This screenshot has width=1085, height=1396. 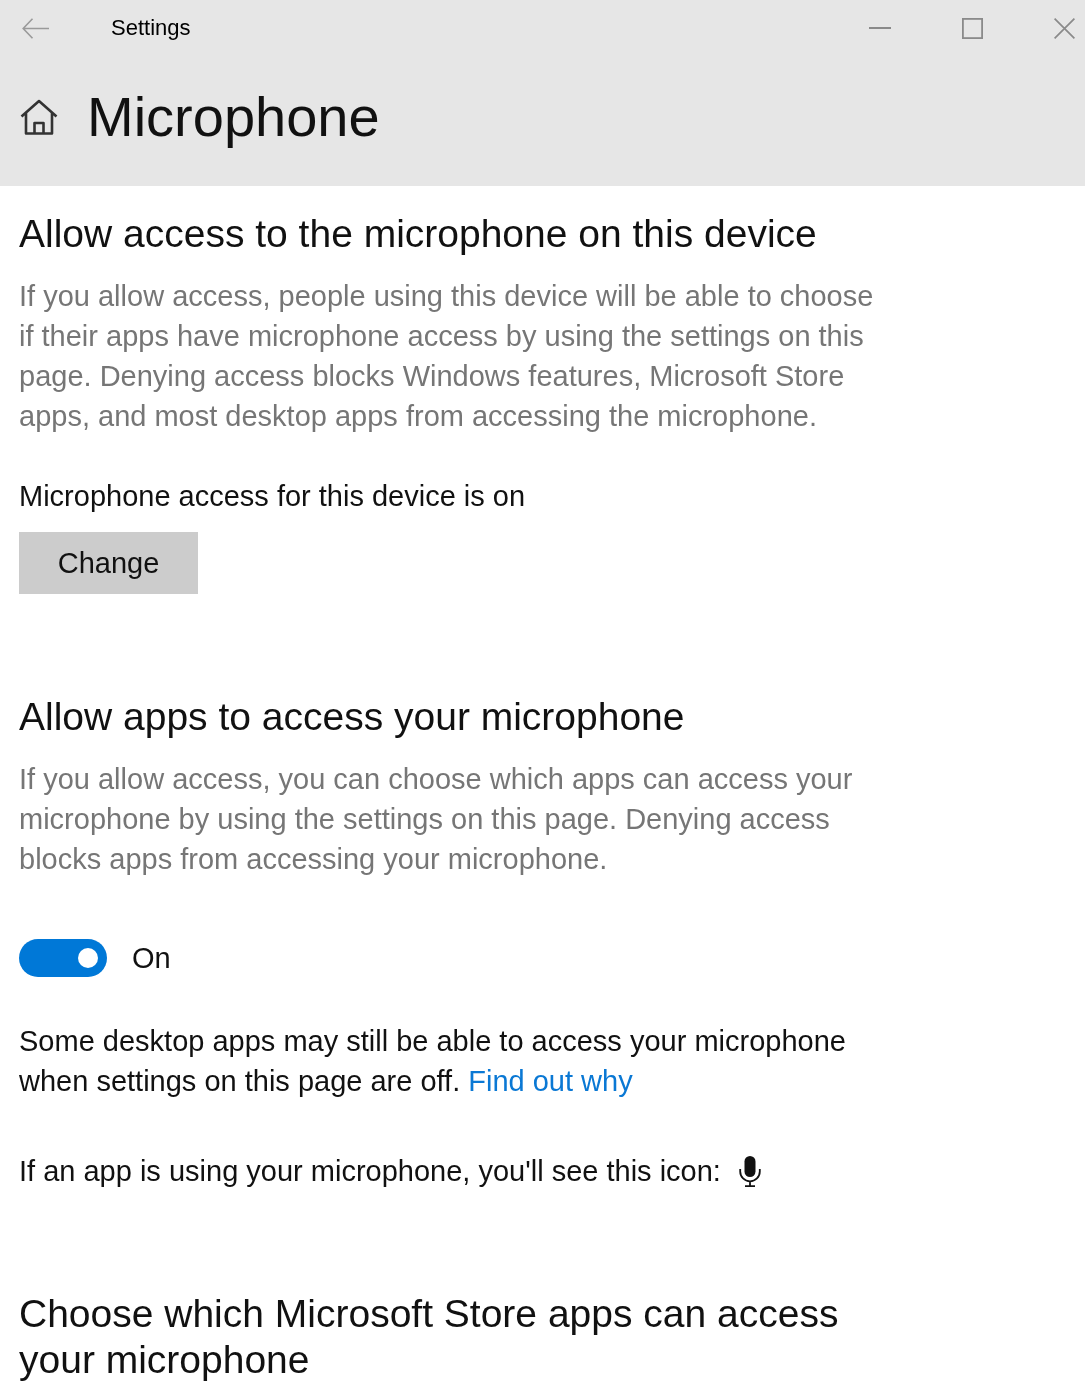 What do you see at coordinates (370, 1171) in the screenshot?
I see `icon-hint-text: If an app is using your microphone, you'll see this icon:` at bounding box center [370, 1171].